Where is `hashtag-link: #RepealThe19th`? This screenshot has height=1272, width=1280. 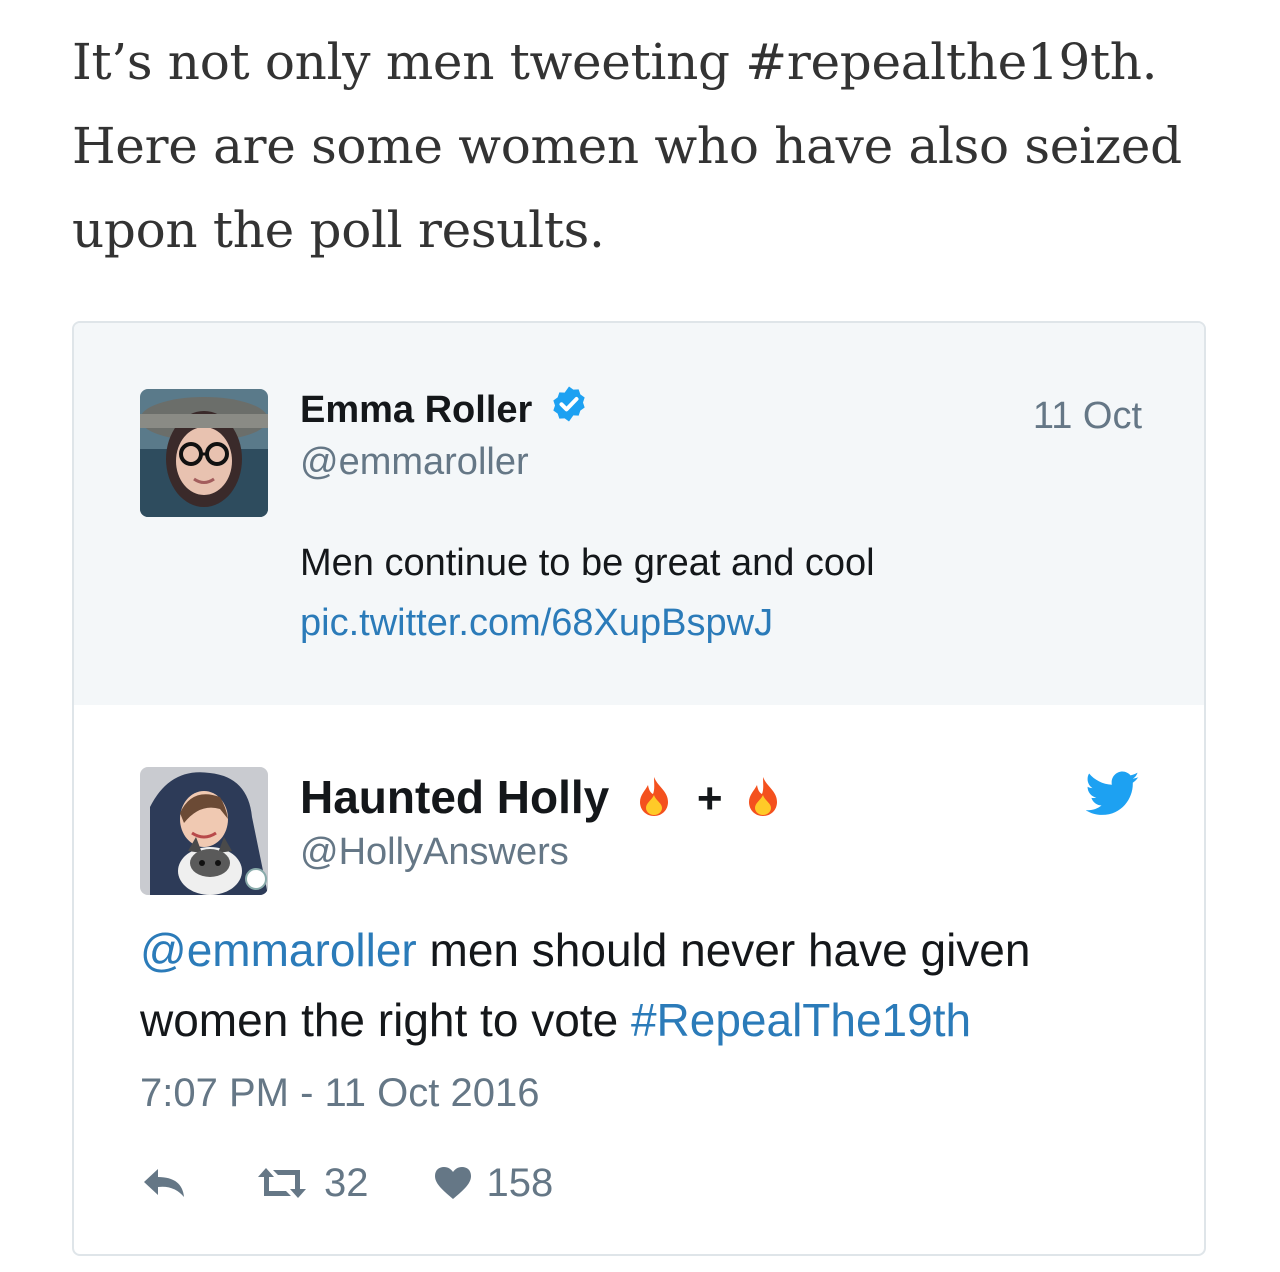
hashtag-link: #RepealThe19th is located at coordinates (801, 1020).